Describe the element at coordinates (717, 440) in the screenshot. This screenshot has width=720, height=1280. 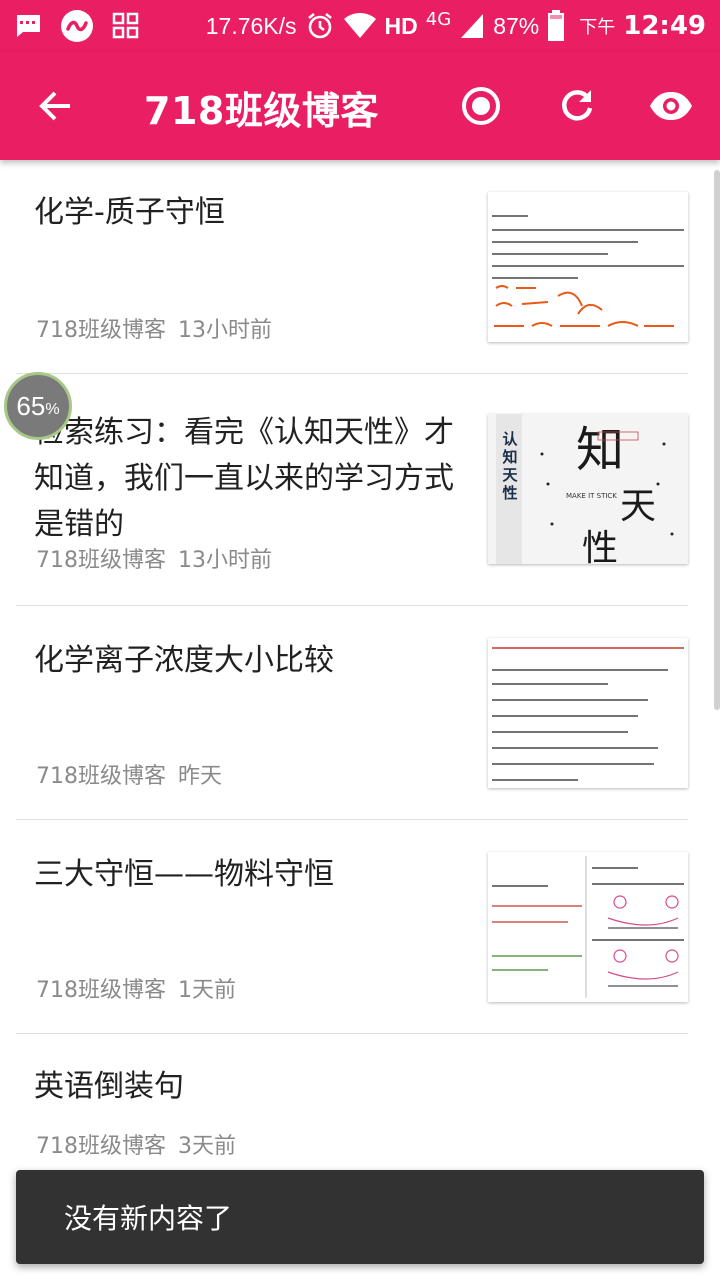
I see `scrollbar` at that location.